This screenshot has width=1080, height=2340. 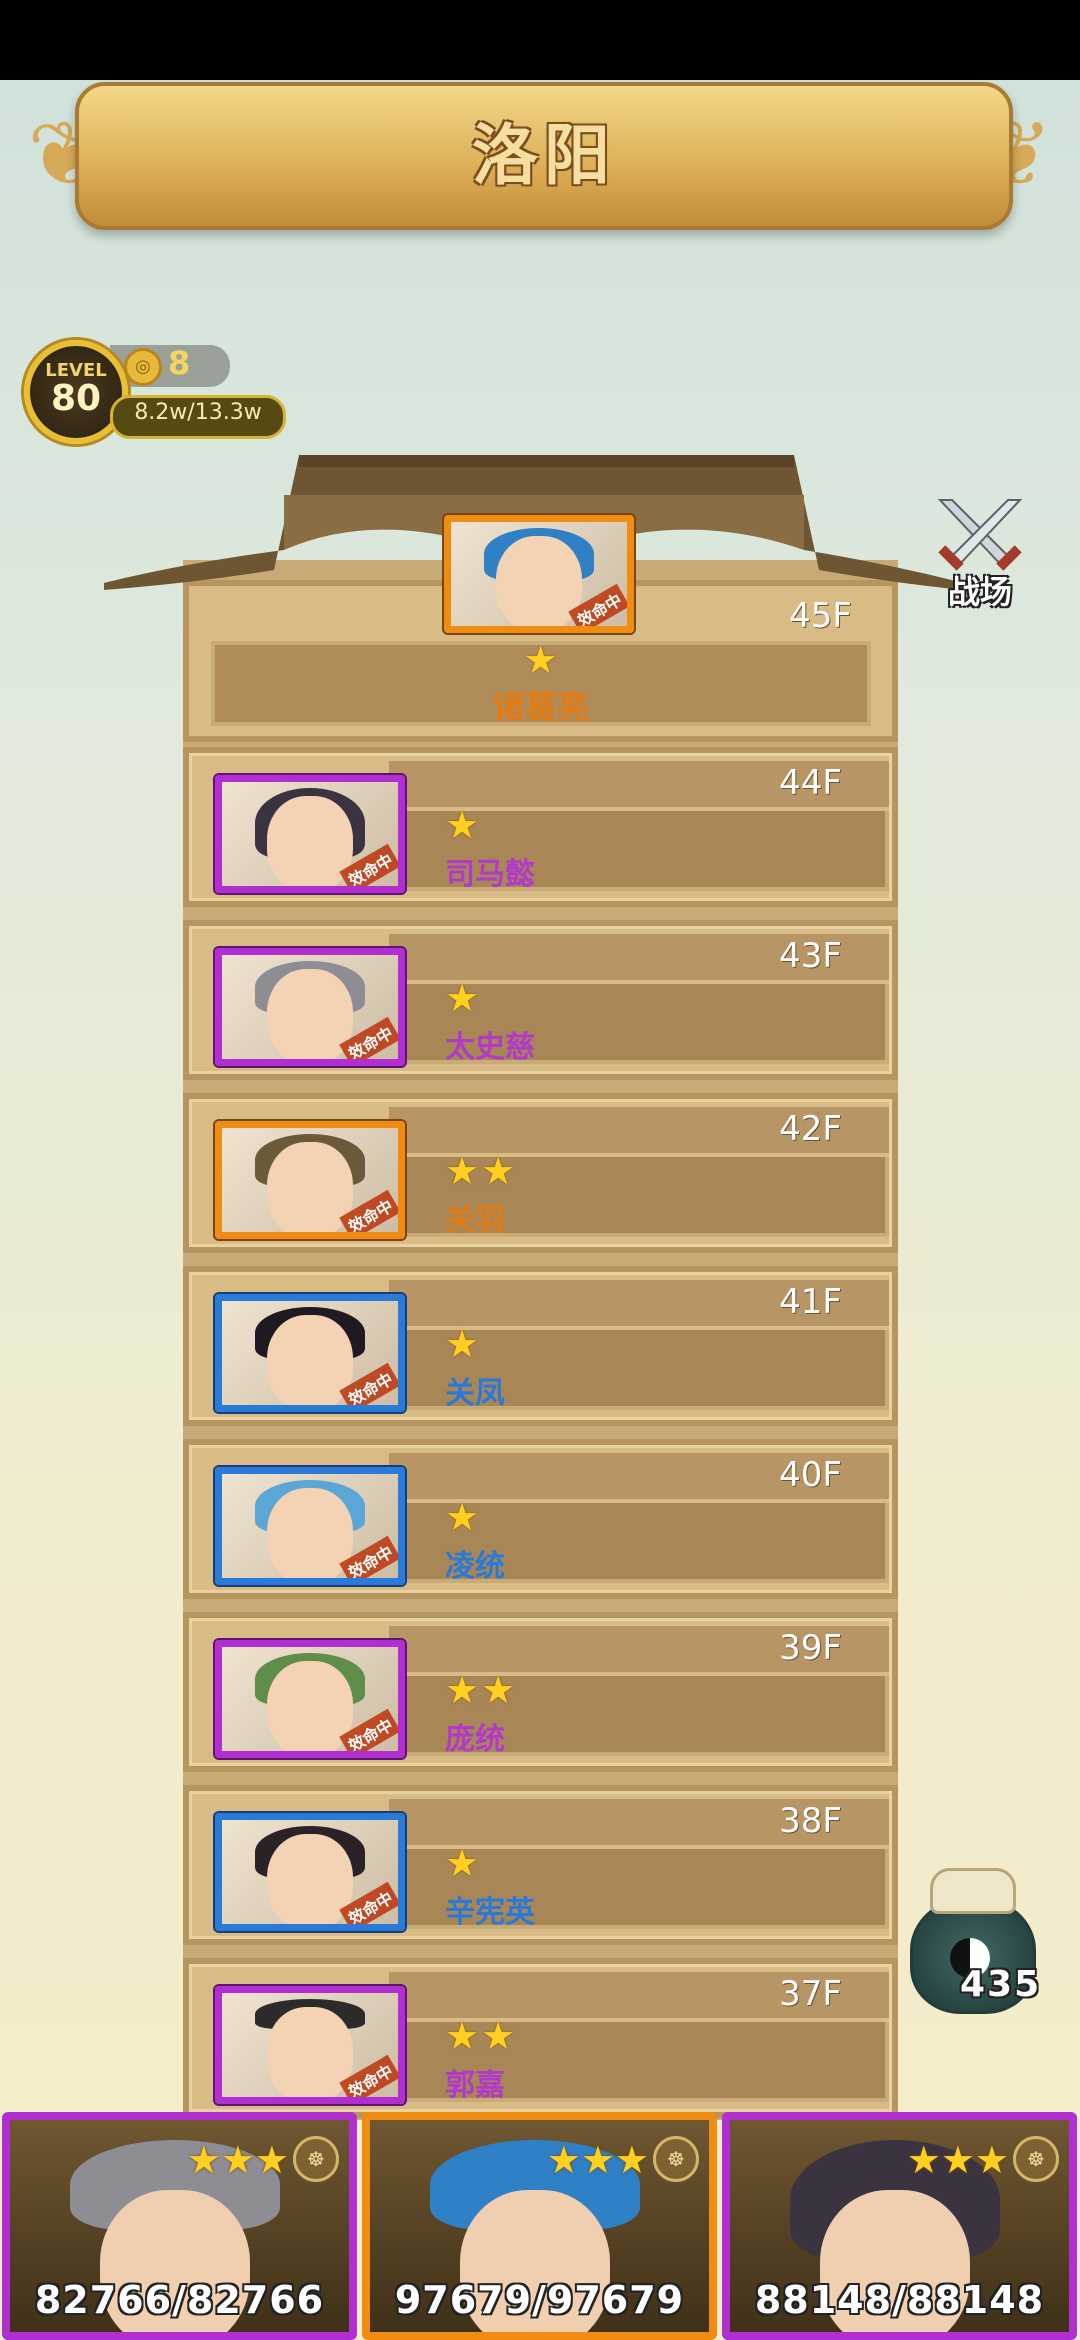 What do you see at coordinates (540, 1346) in the screenshot?
I see `tower-floor-41: 效命中 41F ★ 关凤` at bounding box center [540, 1346].